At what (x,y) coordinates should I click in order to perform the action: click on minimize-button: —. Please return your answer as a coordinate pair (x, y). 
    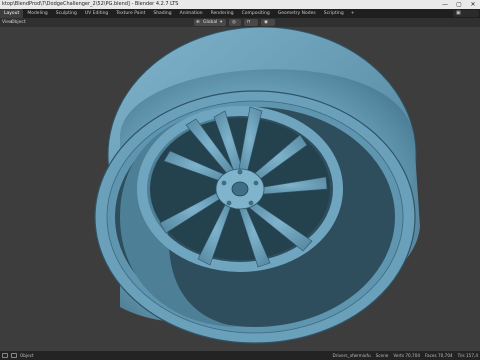
    Looking at the image, I should click on (445, 4).